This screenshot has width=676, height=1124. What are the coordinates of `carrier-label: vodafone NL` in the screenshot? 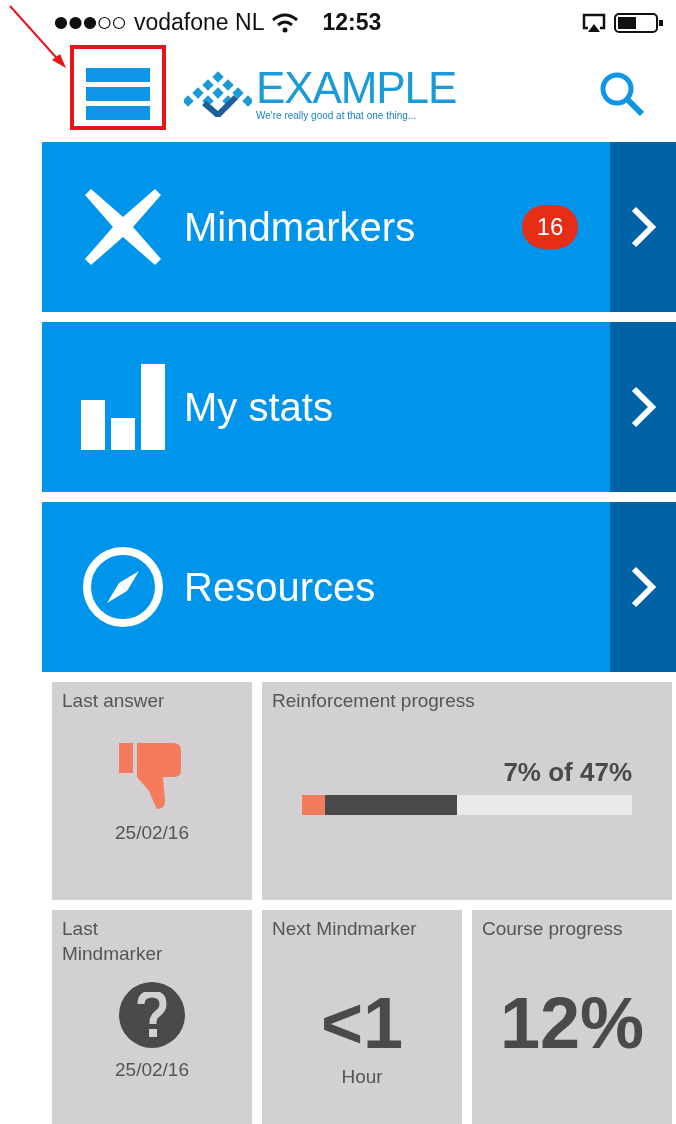 It's located at (199, 23).